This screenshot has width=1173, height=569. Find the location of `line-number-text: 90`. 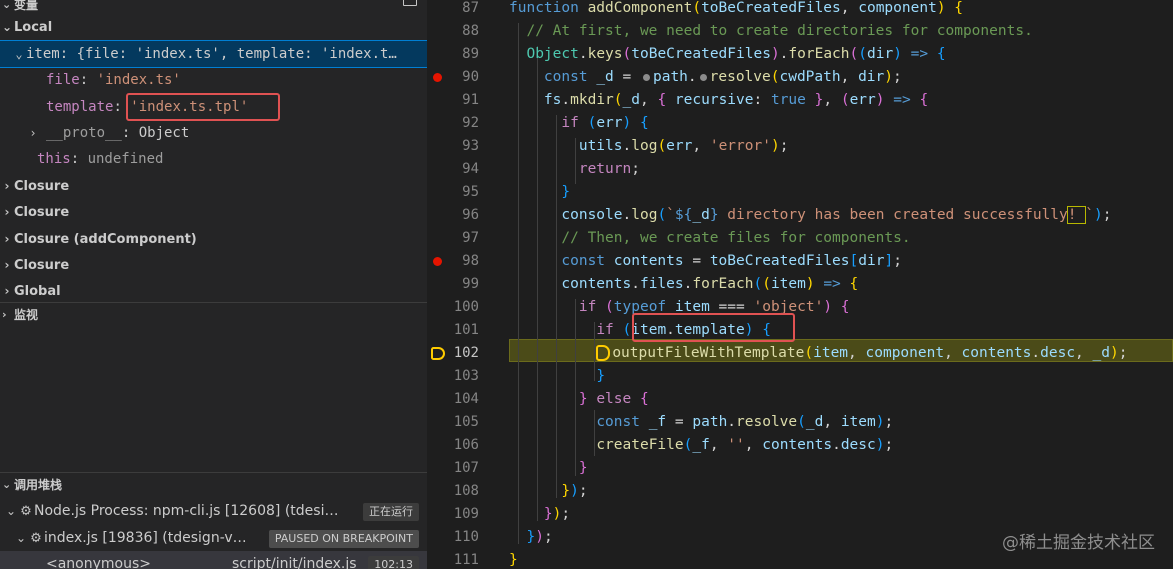

line-number-text: 90 is located at coordinates (470, 77).